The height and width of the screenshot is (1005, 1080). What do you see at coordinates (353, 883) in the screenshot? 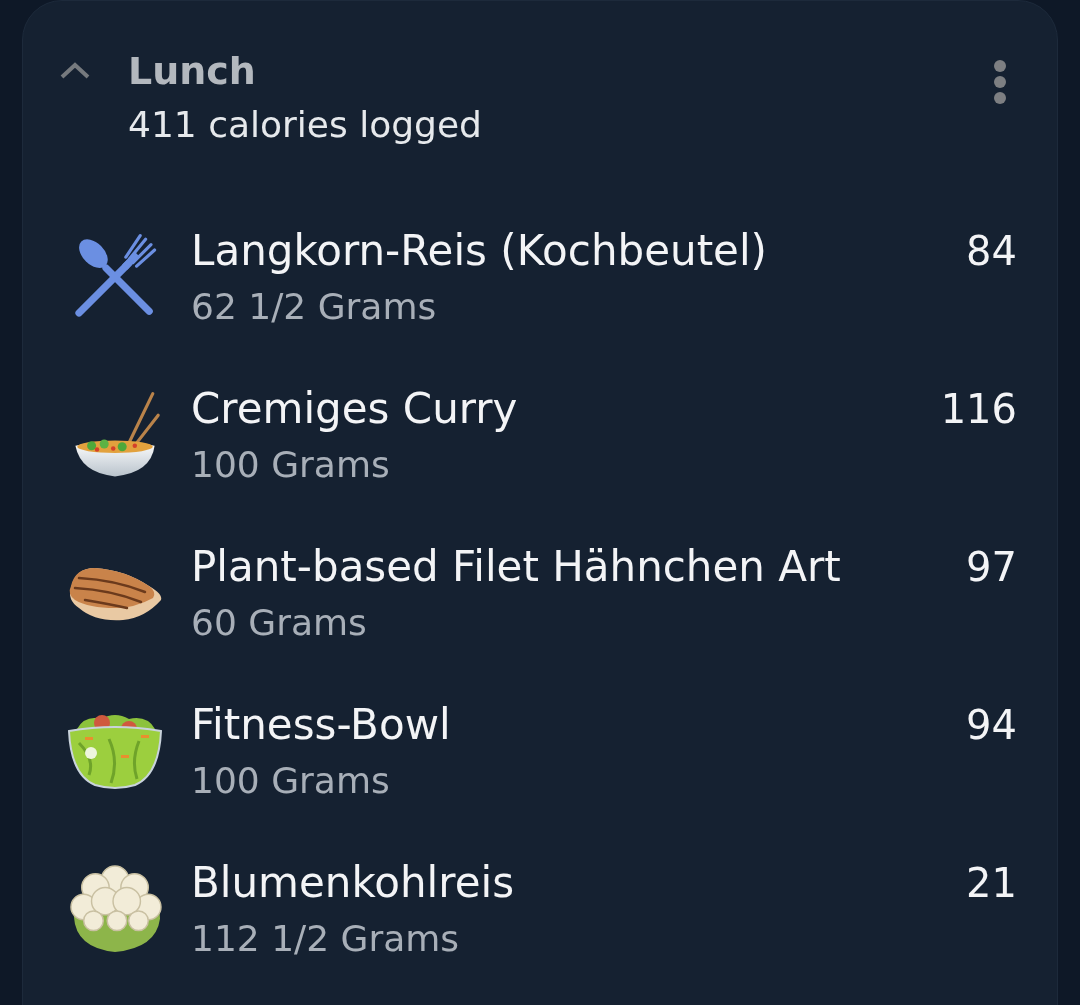
I see `food-name: Blumenkohlreis` at bounding box center [353, 883].